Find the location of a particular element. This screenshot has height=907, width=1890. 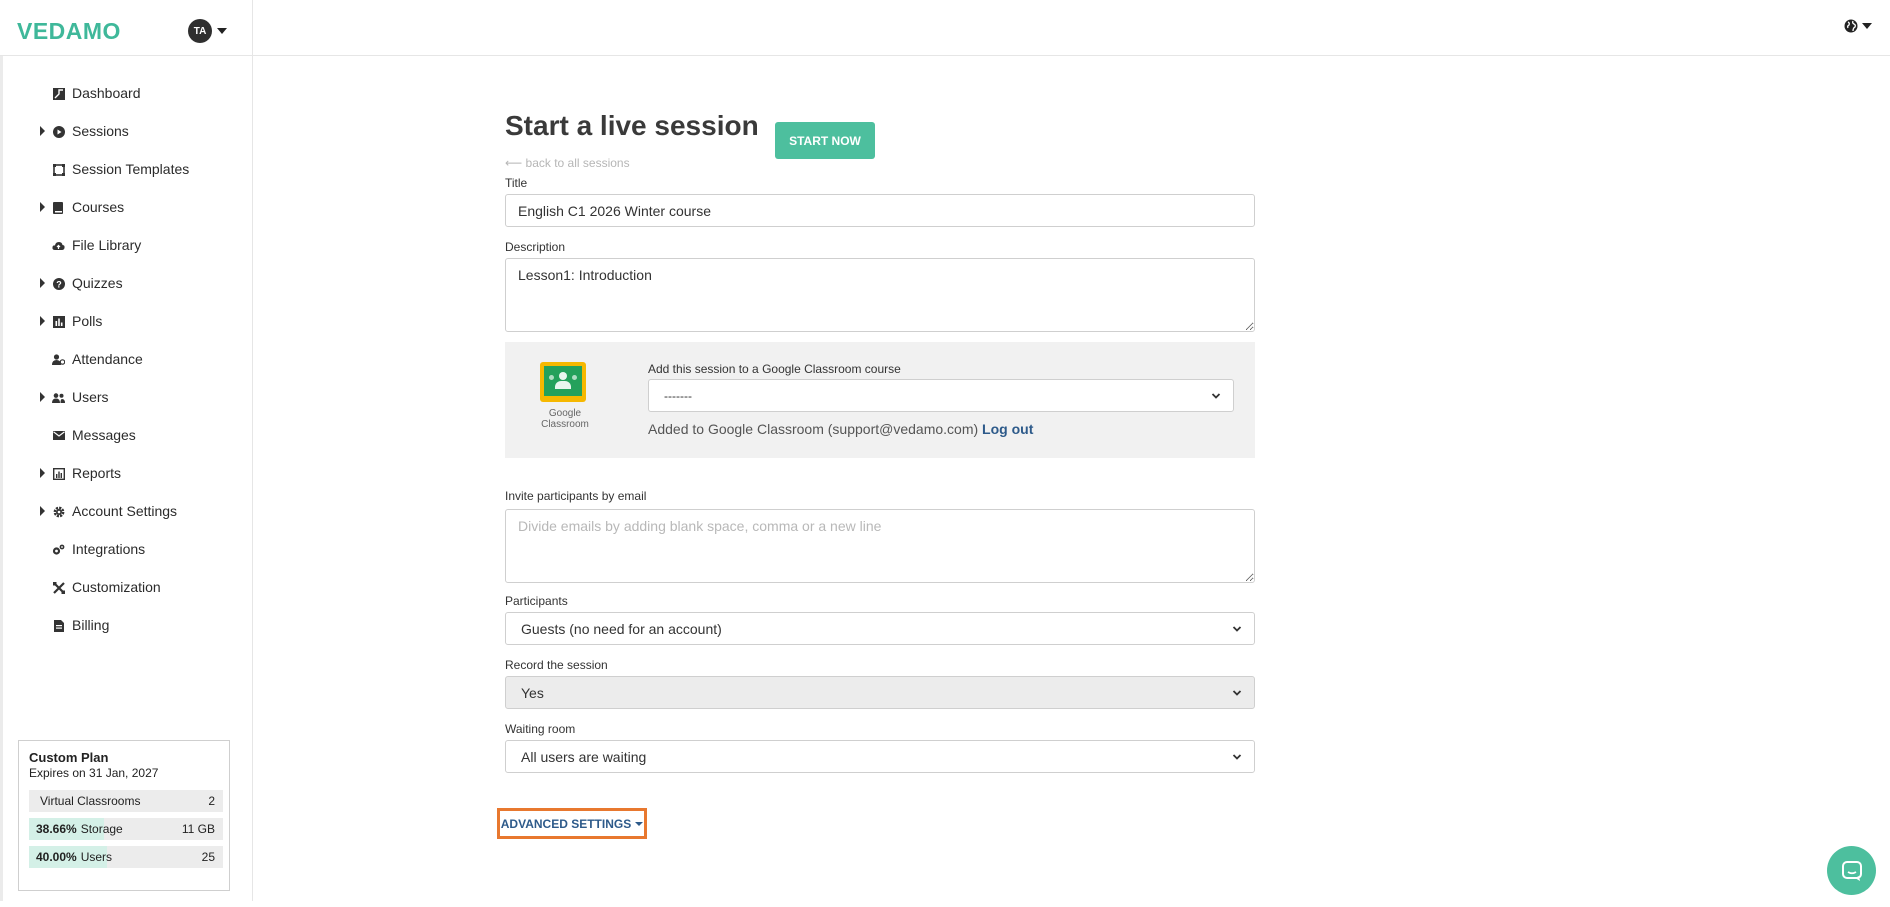

page-title: Start a live session is located at coordinates (632, 125).